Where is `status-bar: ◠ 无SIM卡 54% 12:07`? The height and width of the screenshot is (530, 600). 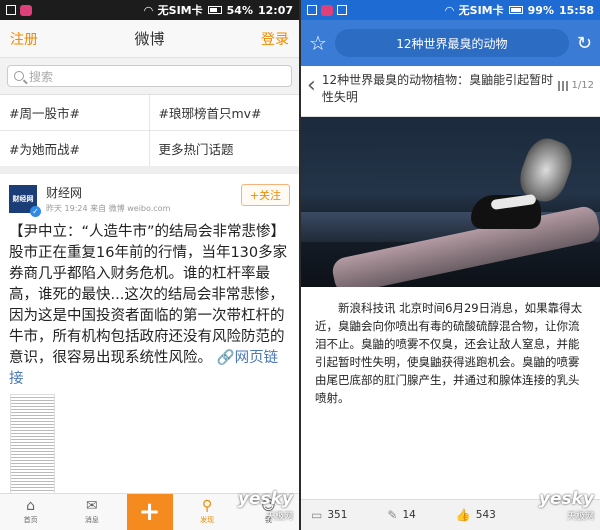
status-bar: ◠ 无SIM卡 54% 12:07 is located at coordinates (149, 10).